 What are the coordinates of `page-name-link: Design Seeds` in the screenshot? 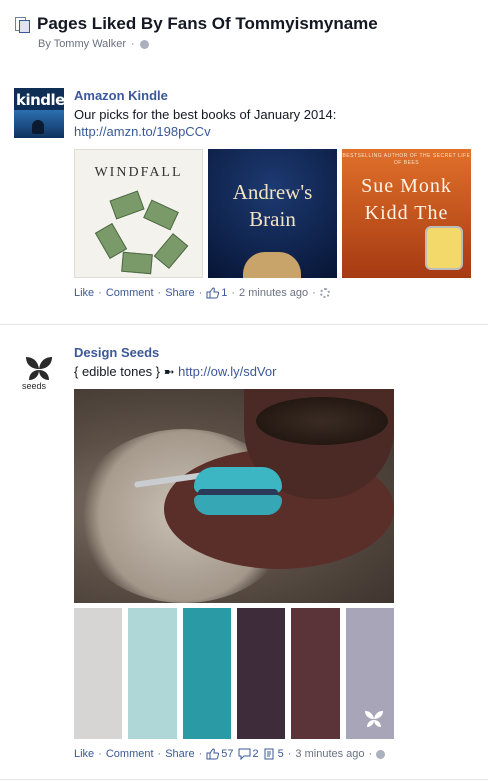 It's located at (274, 353).